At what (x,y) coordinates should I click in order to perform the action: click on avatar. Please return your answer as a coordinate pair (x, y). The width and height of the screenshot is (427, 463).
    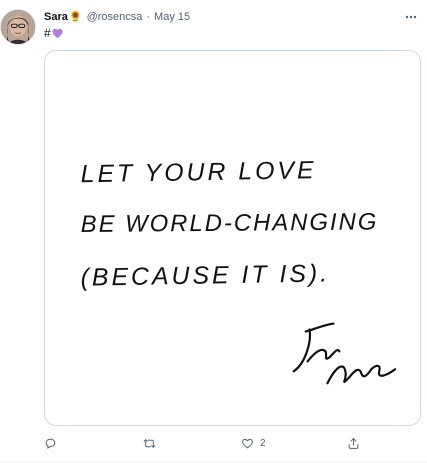
    Looking at the image, I should click on (18, 27).